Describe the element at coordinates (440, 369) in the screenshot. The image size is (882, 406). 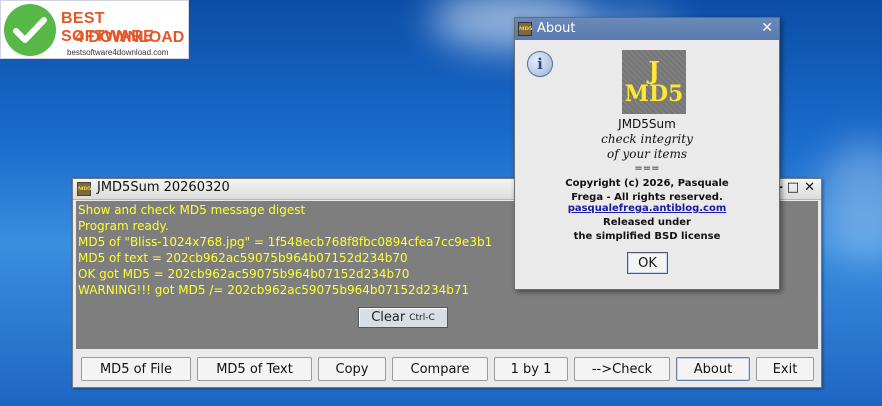
I see `compare-button: Compare` at that location.